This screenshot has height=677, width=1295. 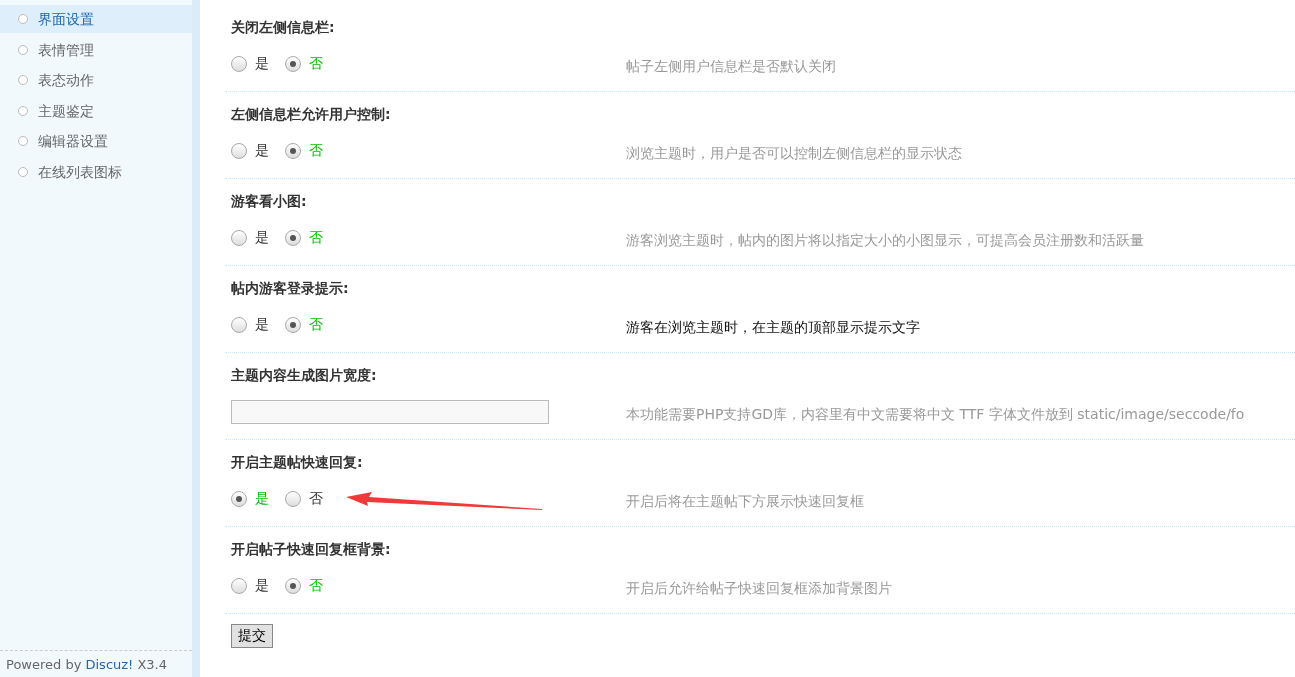 What do you see at coordinates (96, 110) in the screenshot?
I see `sidebar-item: 主题鉴定` at bounding box center [96, 110].